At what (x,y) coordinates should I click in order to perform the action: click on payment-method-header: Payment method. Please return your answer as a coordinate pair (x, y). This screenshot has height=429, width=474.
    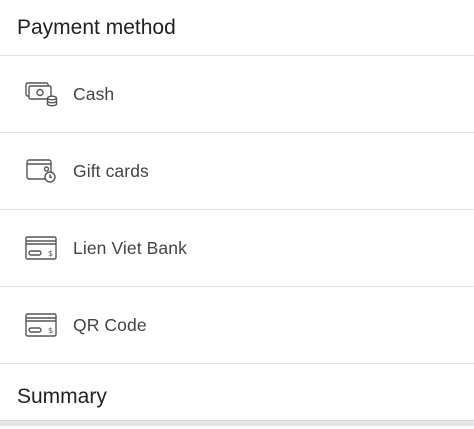
    Looking at the image, I should click on (237, 28).